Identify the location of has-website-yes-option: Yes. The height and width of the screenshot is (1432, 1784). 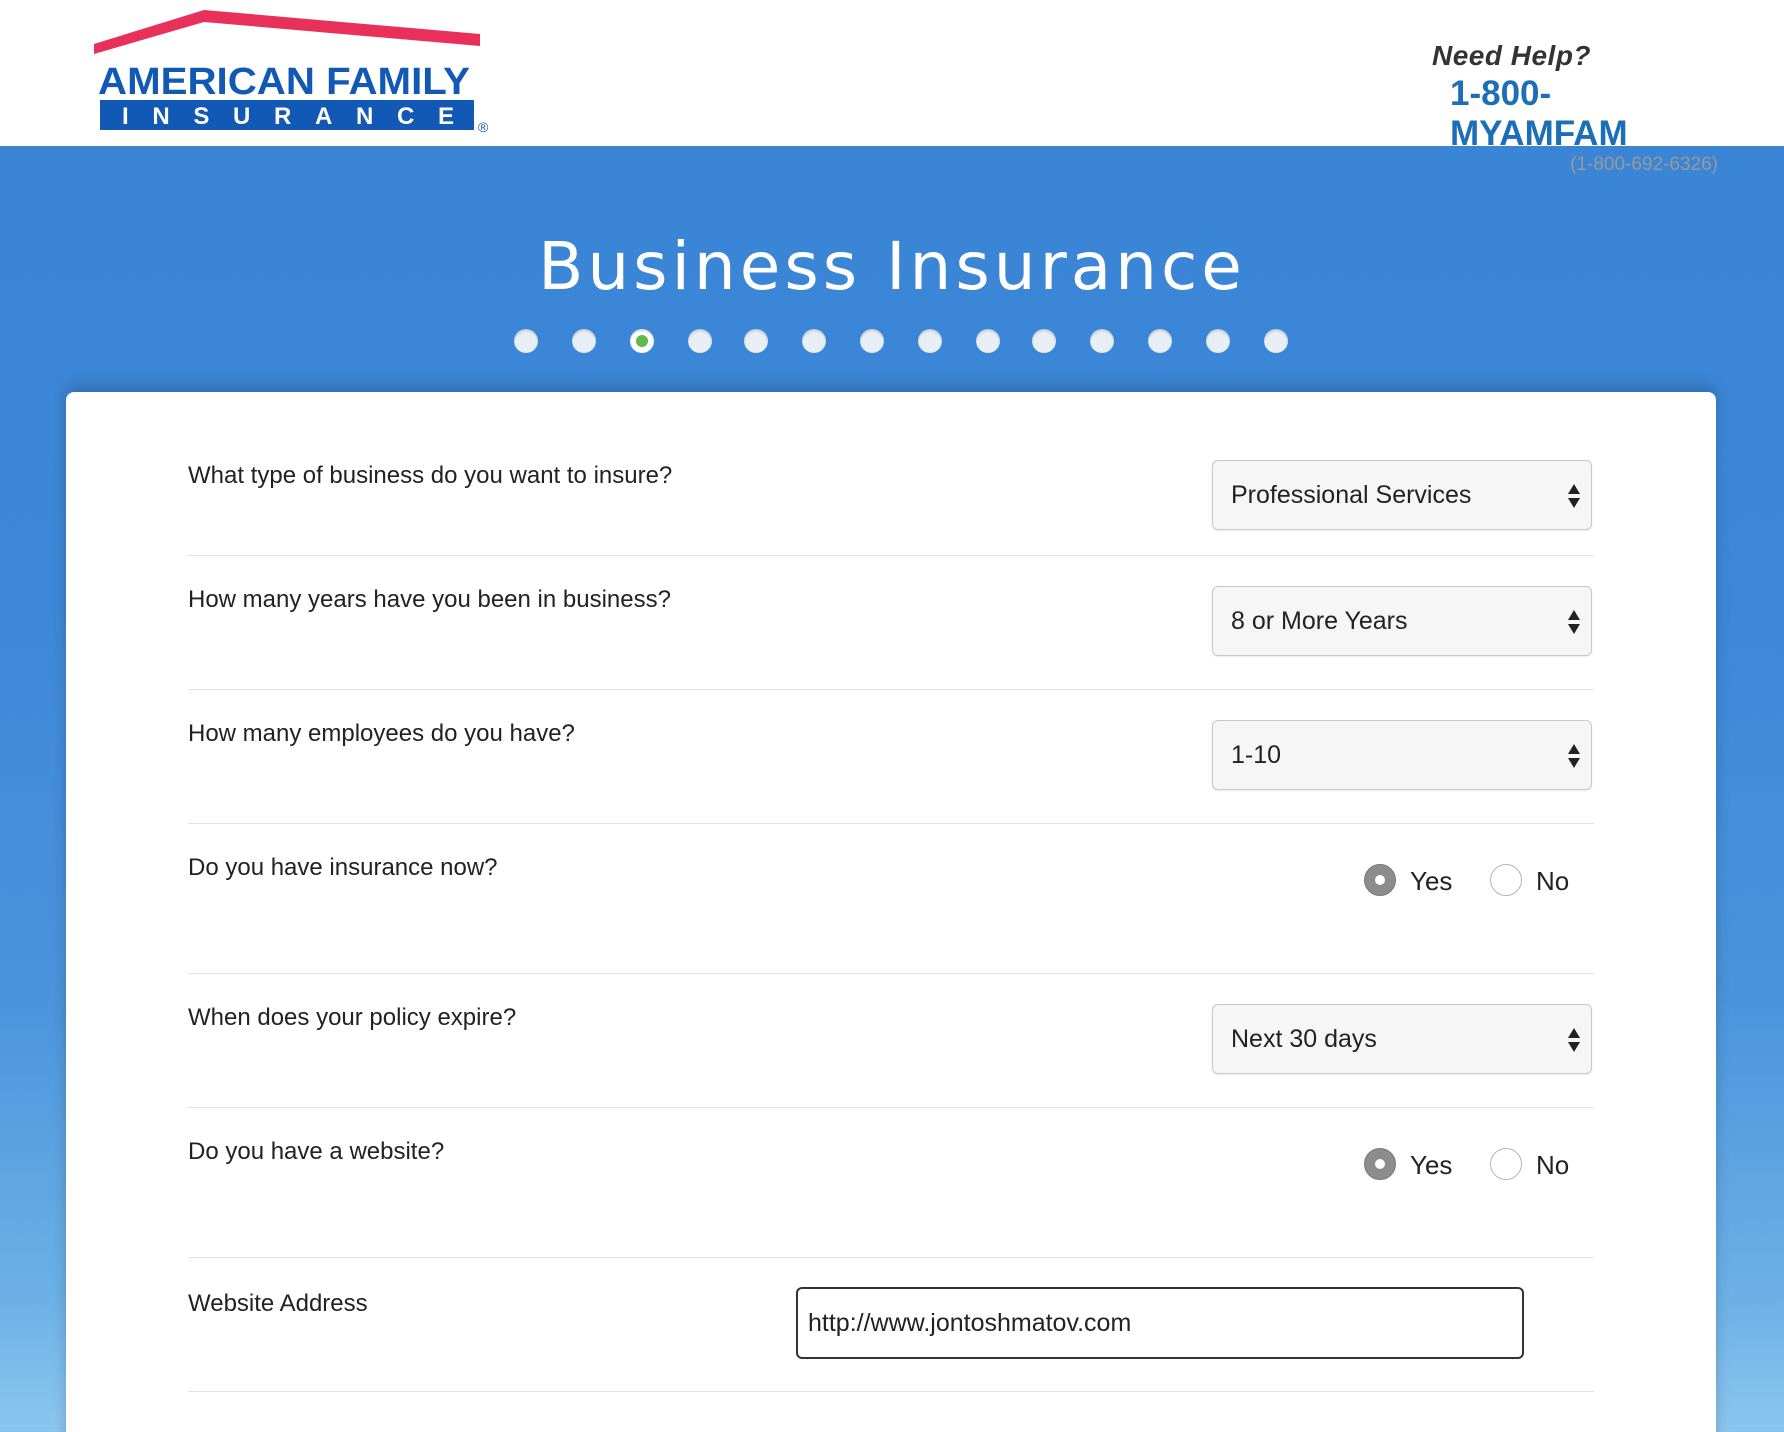
(1414, 1165).